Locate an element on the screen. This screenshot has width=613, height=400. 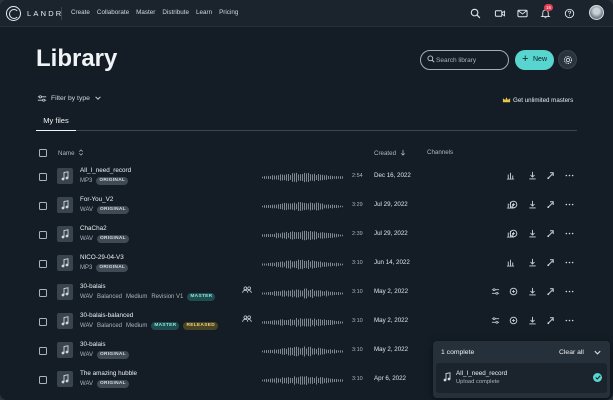
file-meta: WAV ORIGINAL is located at coordinates (104, 210).